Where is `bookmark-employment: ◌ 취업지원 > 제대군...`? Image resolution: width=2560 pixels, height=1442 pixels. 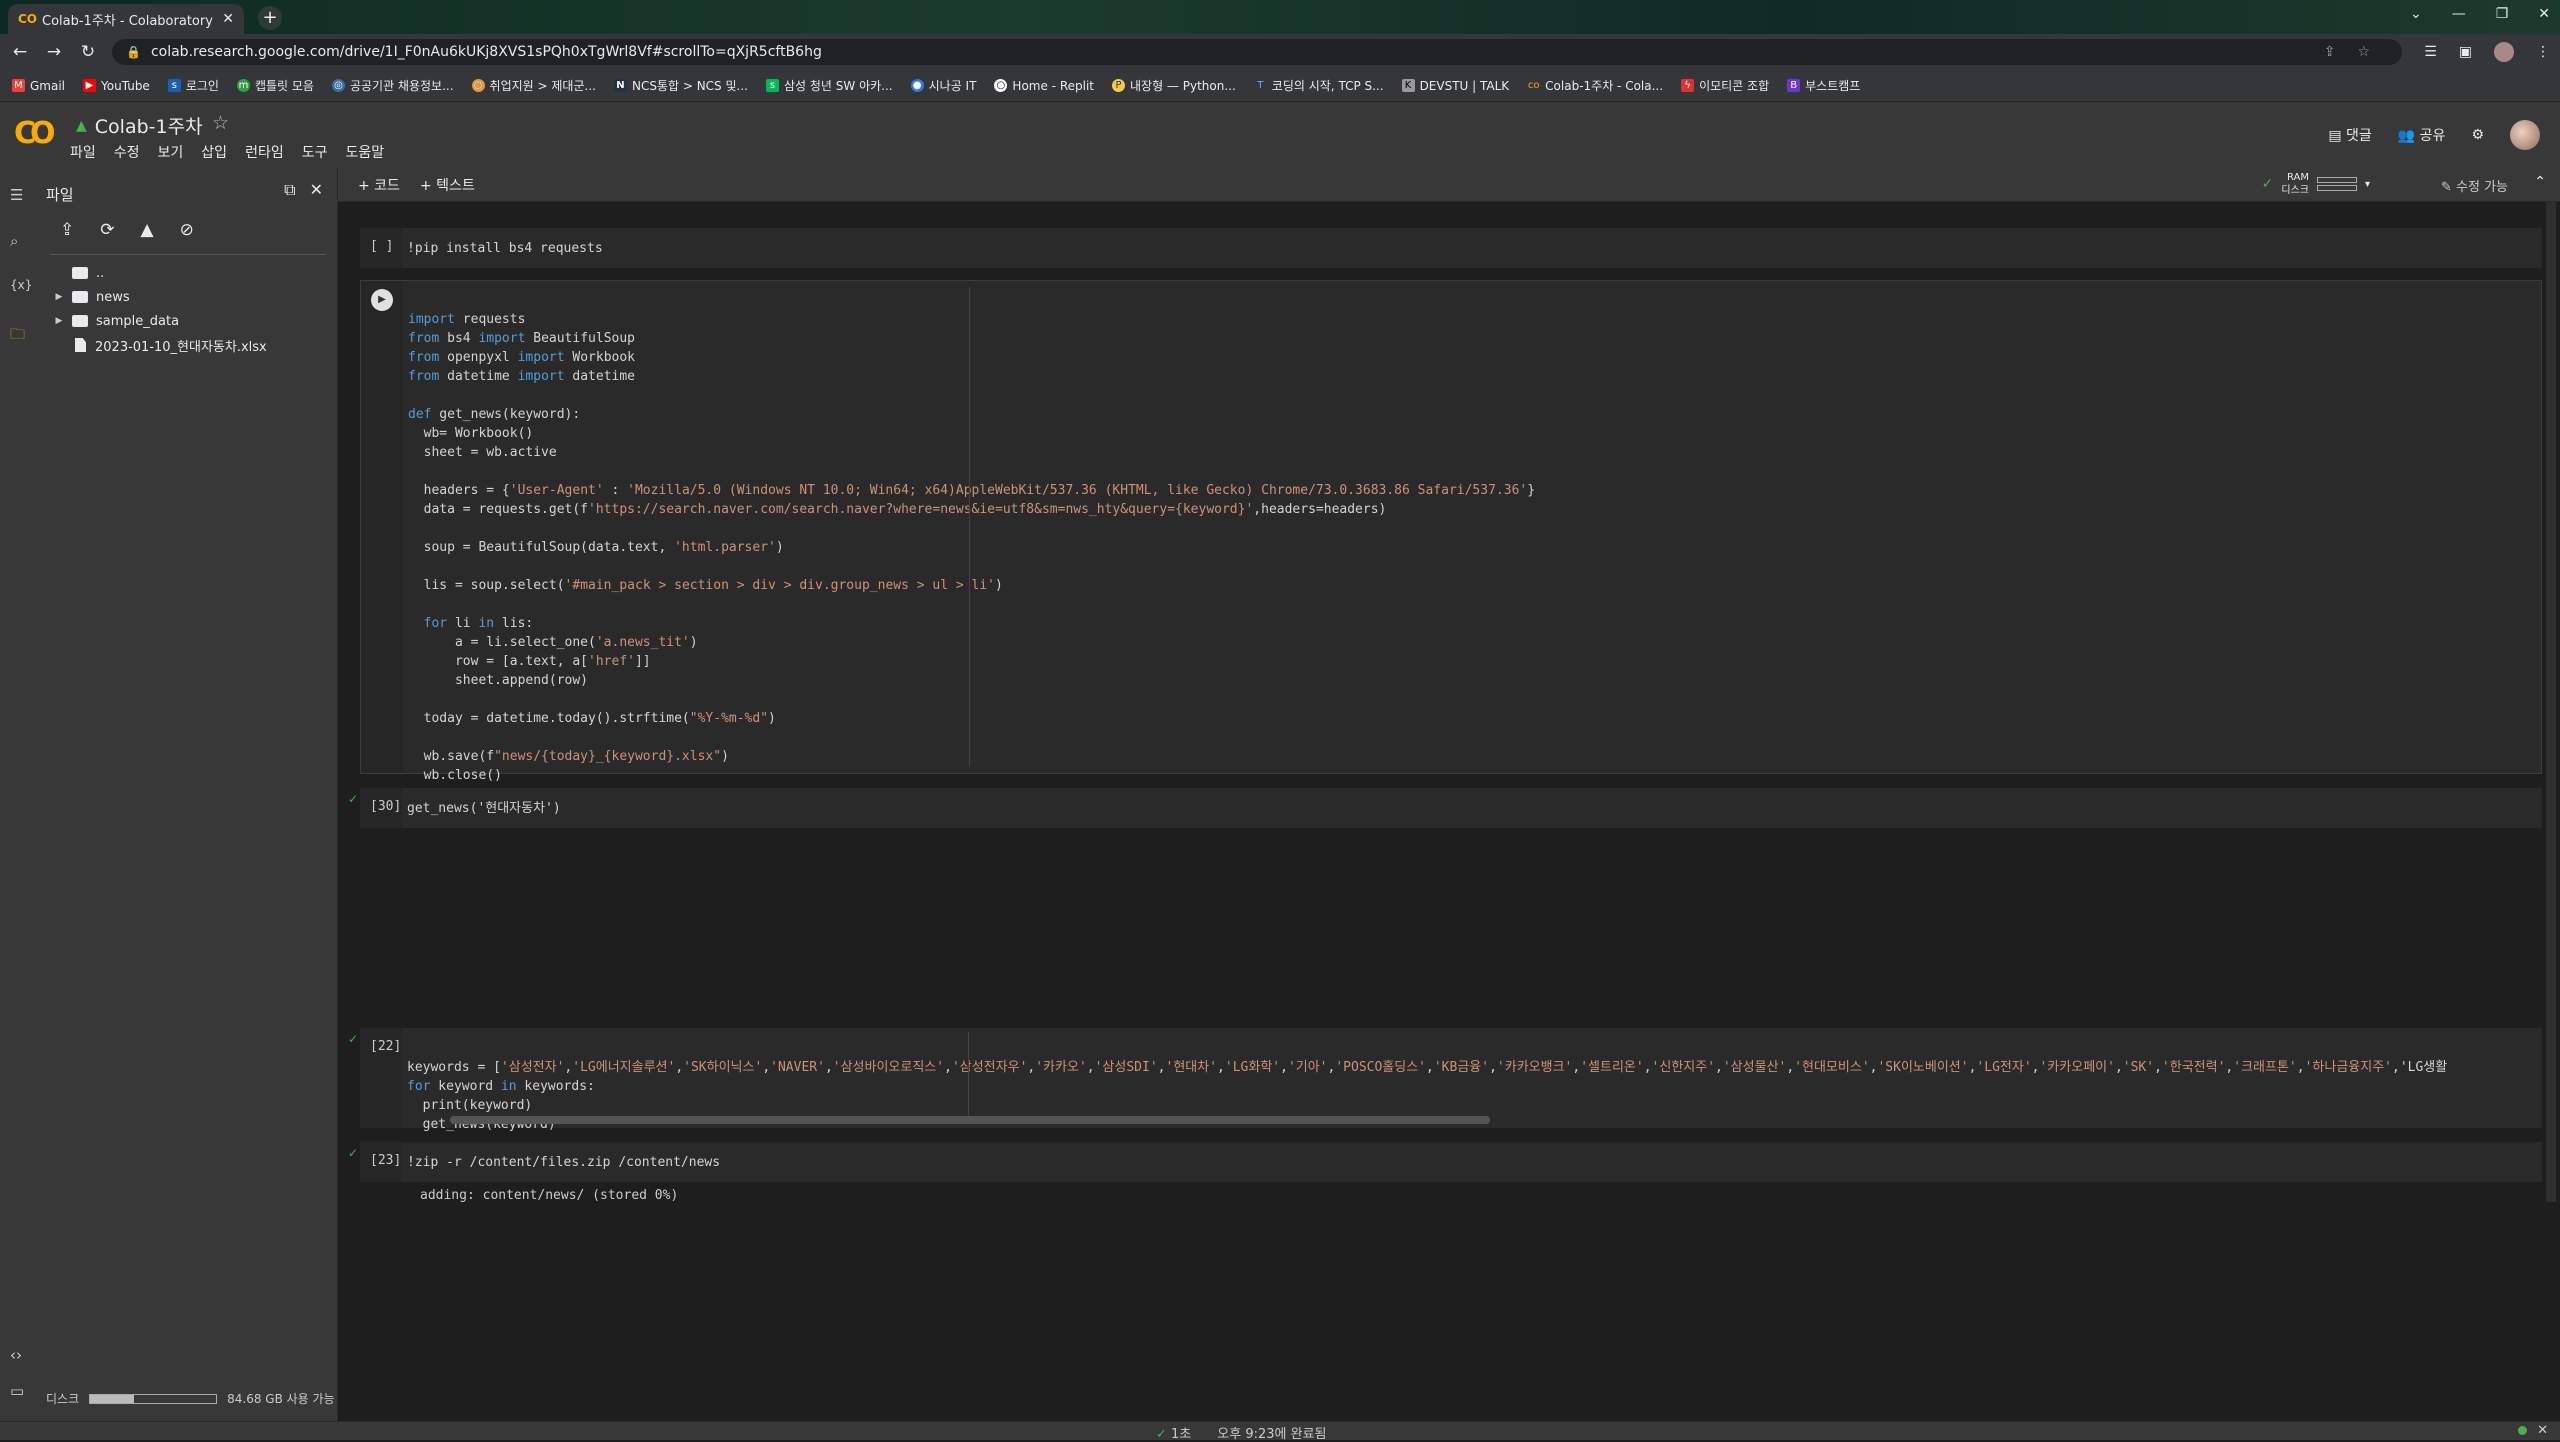 bookmark-employment: ◌ 취업지원 > 제대군... is located at coordinates (533, 85).